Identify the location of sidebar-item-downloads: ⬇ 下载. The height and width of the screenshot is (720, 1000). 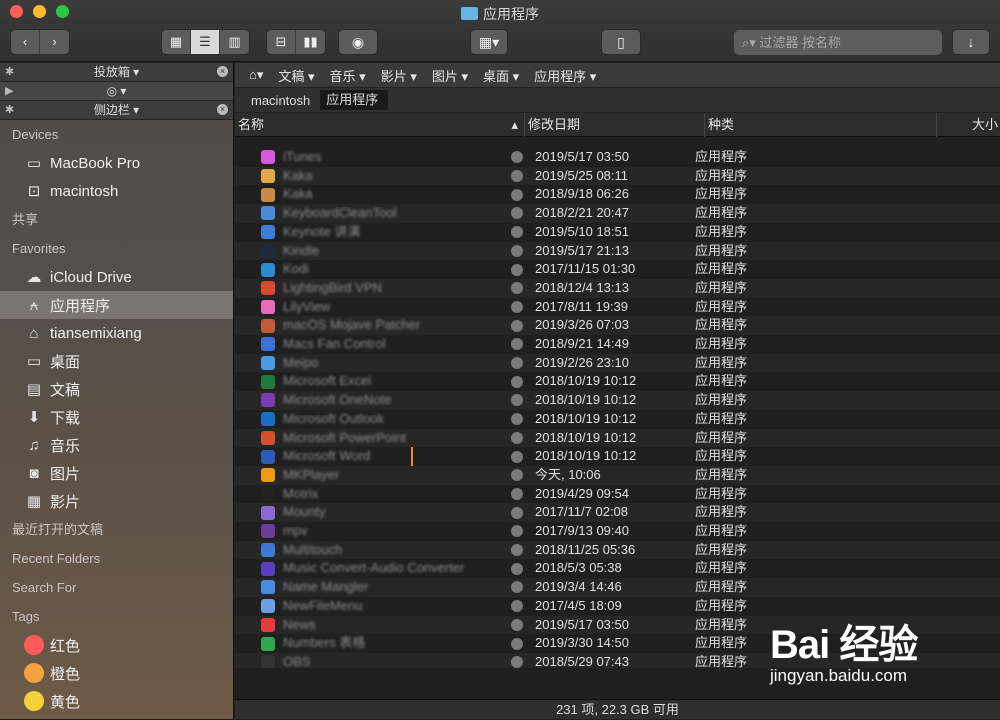
(116, 417).